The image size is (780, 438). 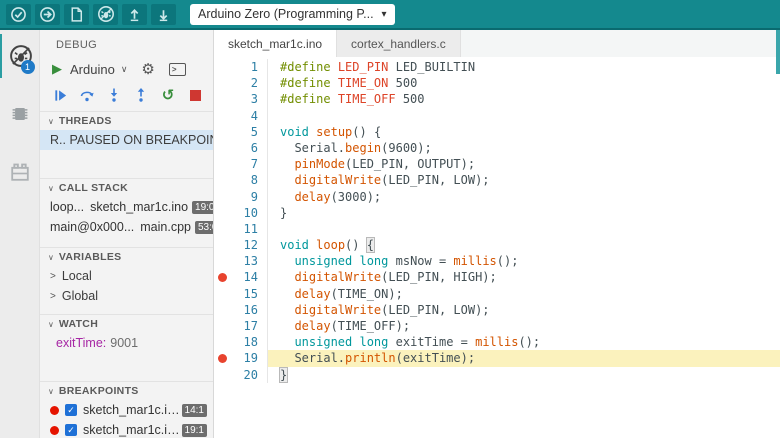 What do you see at coordinates (523, 148) in the screenshot?
I see `code-text: Serial.begin(9600);` at bounding box center [523, 148].